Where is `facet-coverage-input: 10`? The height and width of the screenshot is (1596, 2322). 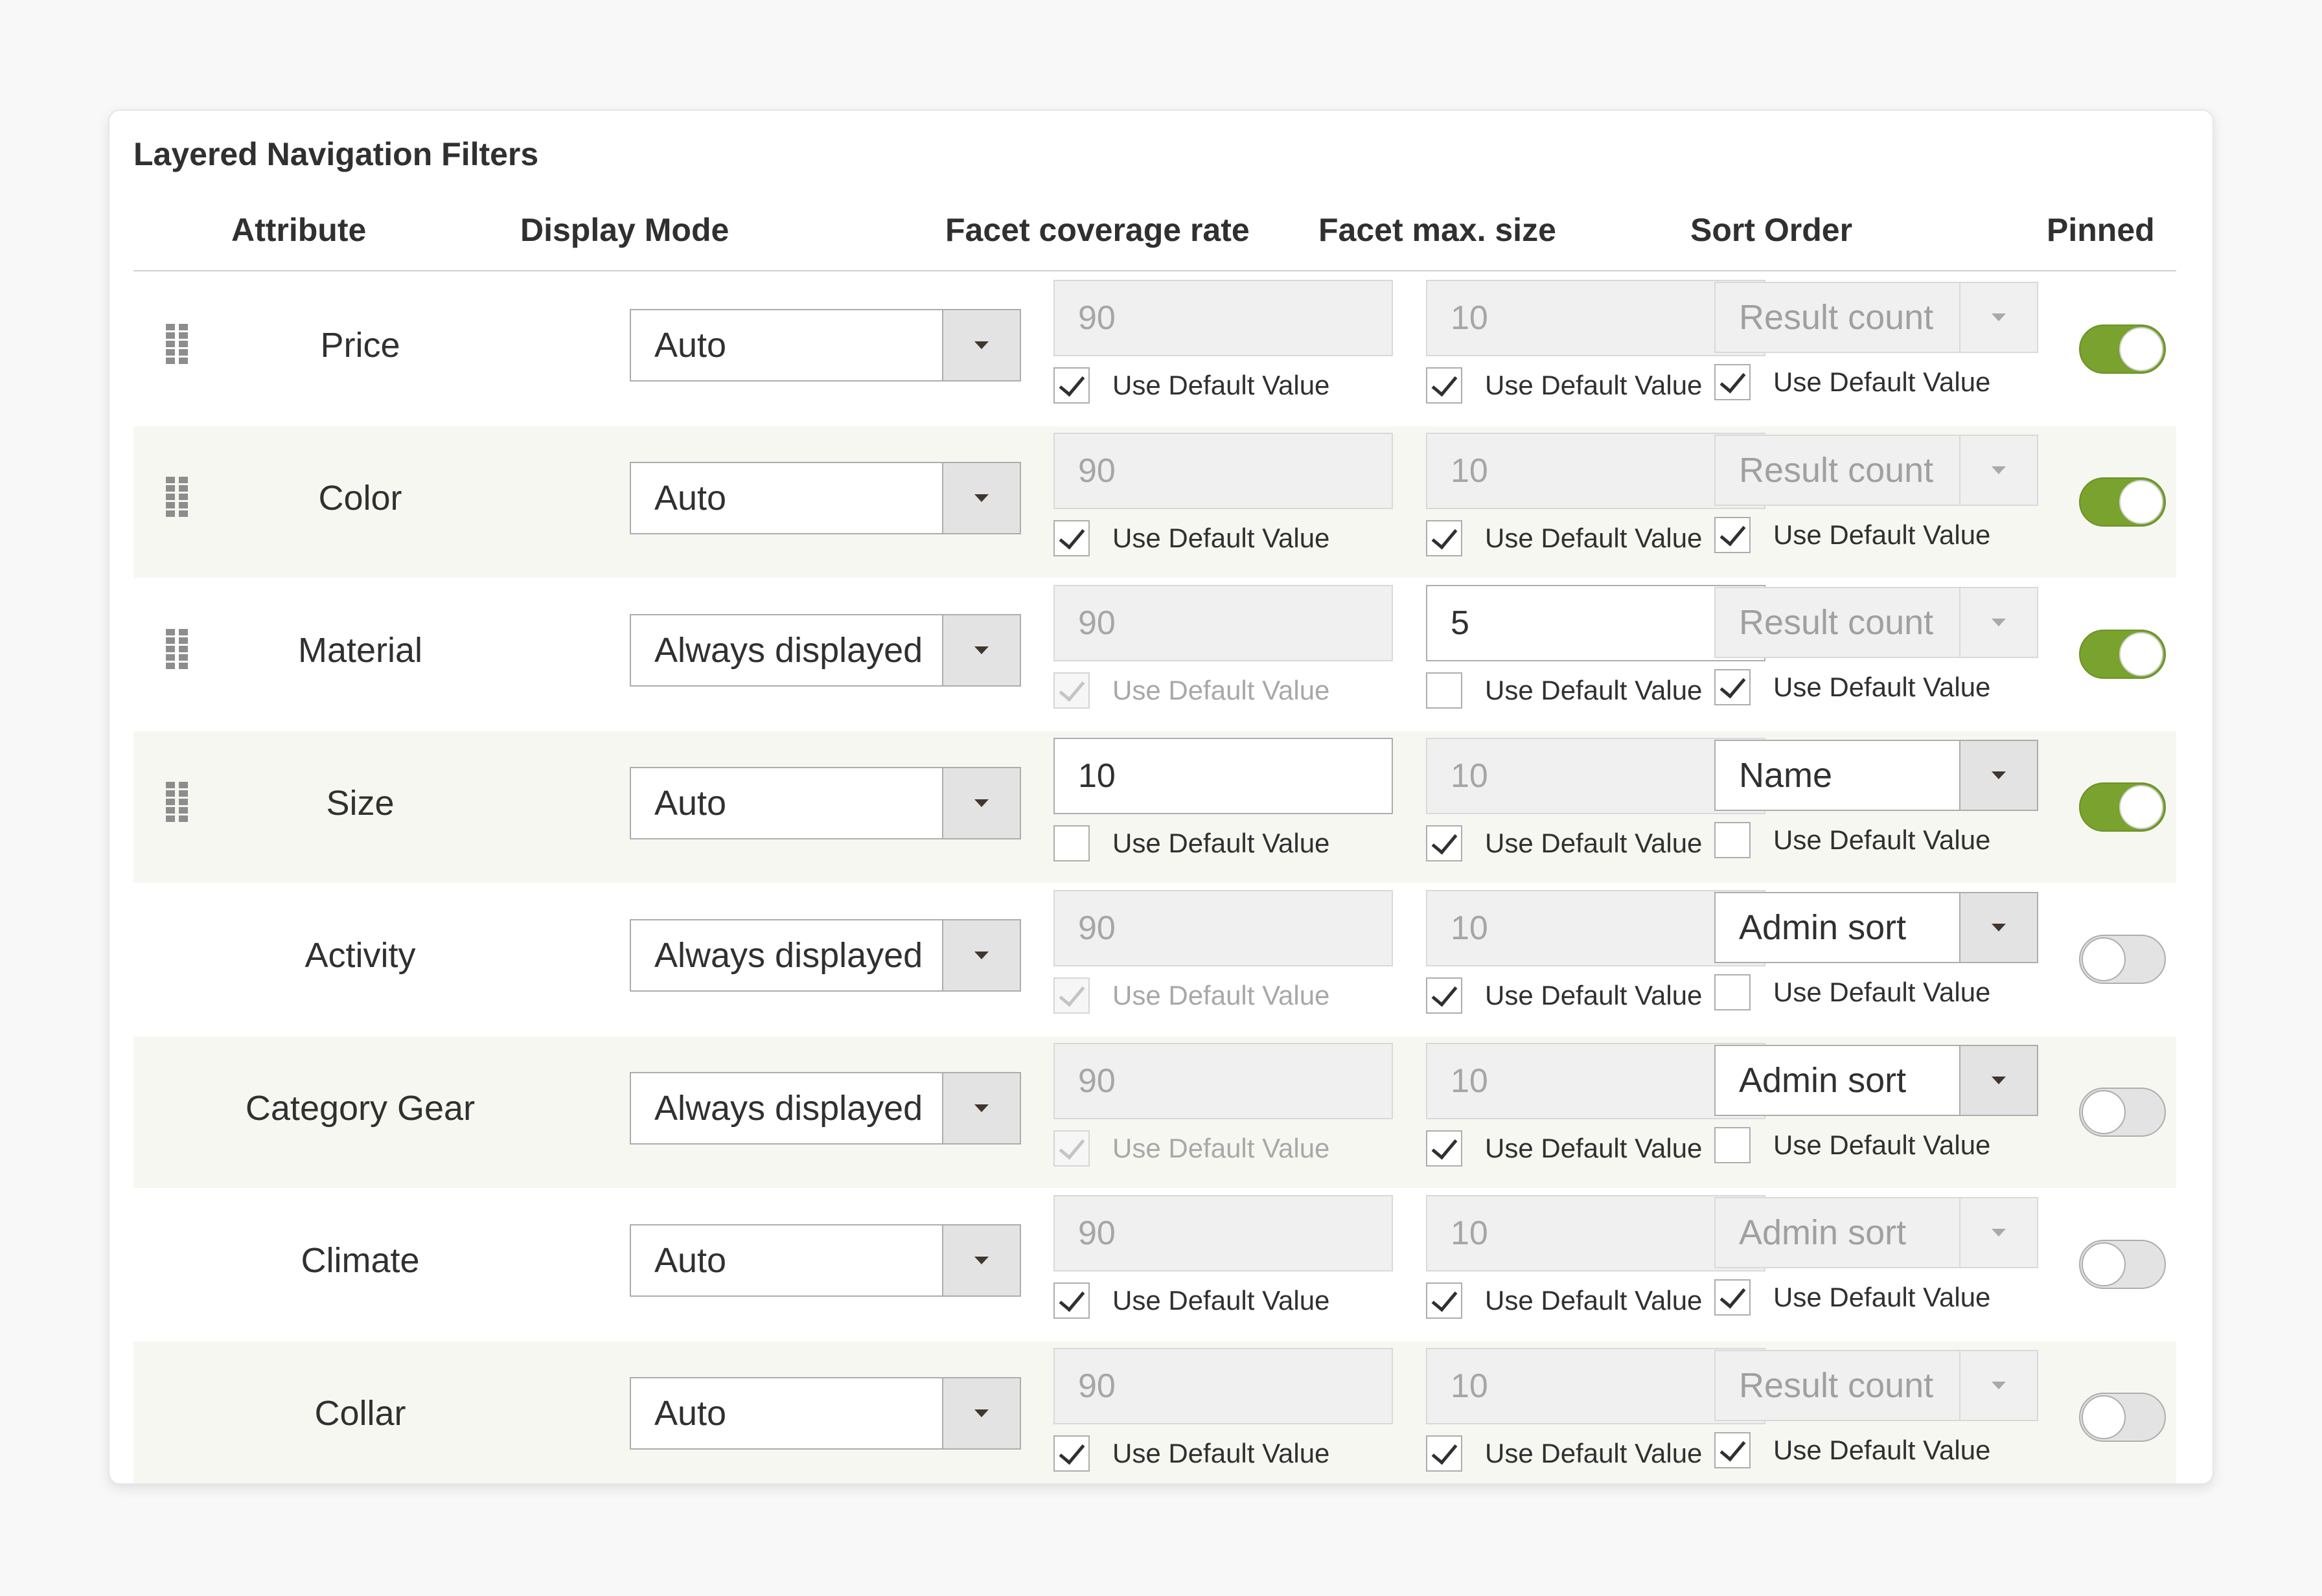 facet-coverage-input: 10 is located at coordinates (1223, 775).